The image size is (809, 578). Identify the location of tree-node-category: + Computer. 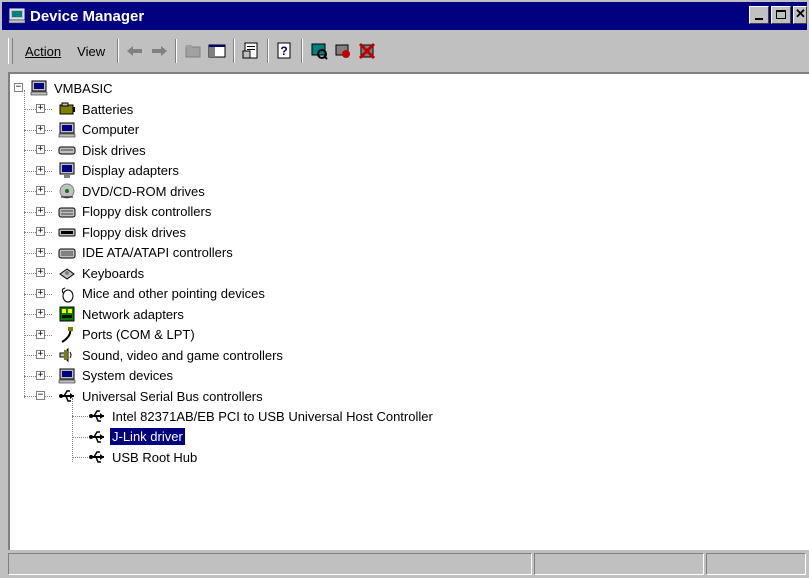
(77, 130).